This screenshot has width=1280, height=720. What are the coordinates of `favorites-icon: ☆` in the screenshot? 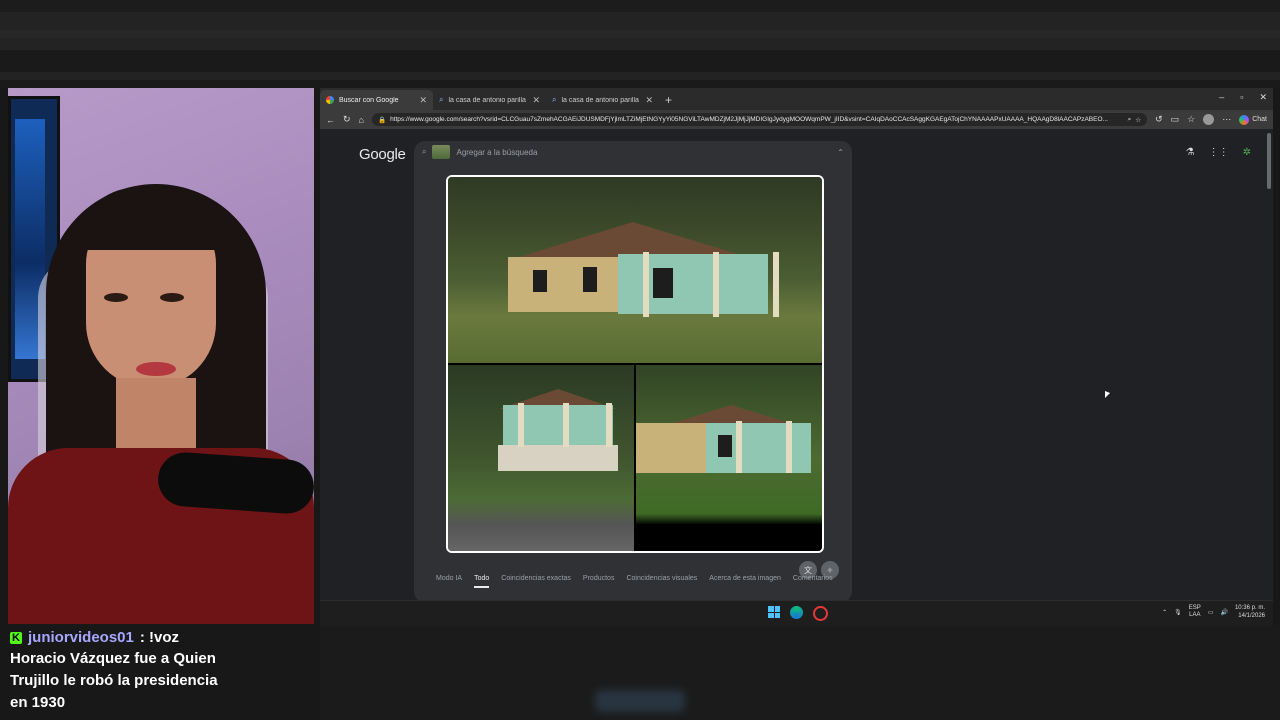 It's located at (1191, 119).